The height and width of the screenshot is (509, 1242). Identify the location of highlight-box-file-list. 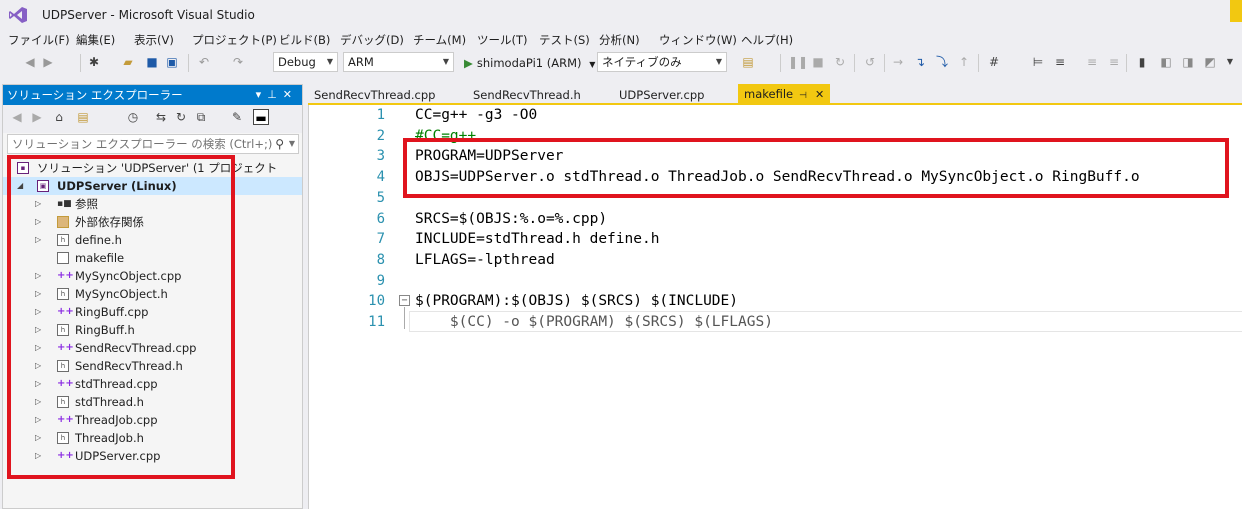
(121, 317).